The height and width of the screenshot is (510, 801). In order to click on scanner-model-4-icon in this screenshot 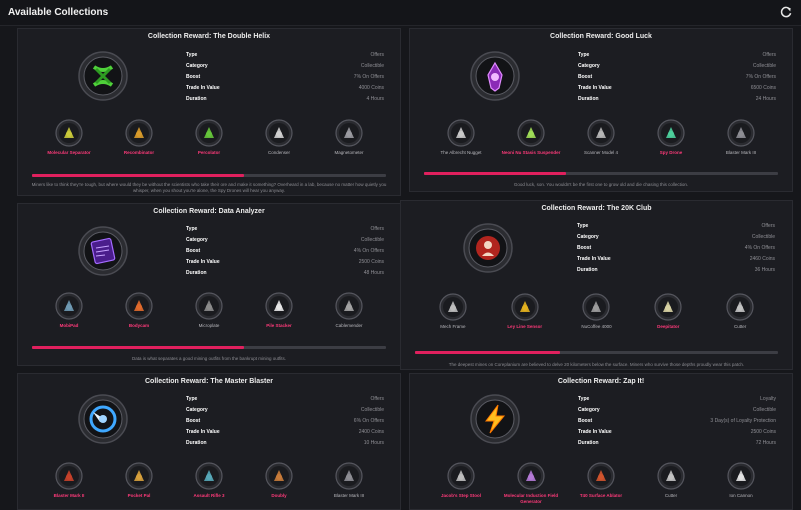, I will do `click(601, 133)`.